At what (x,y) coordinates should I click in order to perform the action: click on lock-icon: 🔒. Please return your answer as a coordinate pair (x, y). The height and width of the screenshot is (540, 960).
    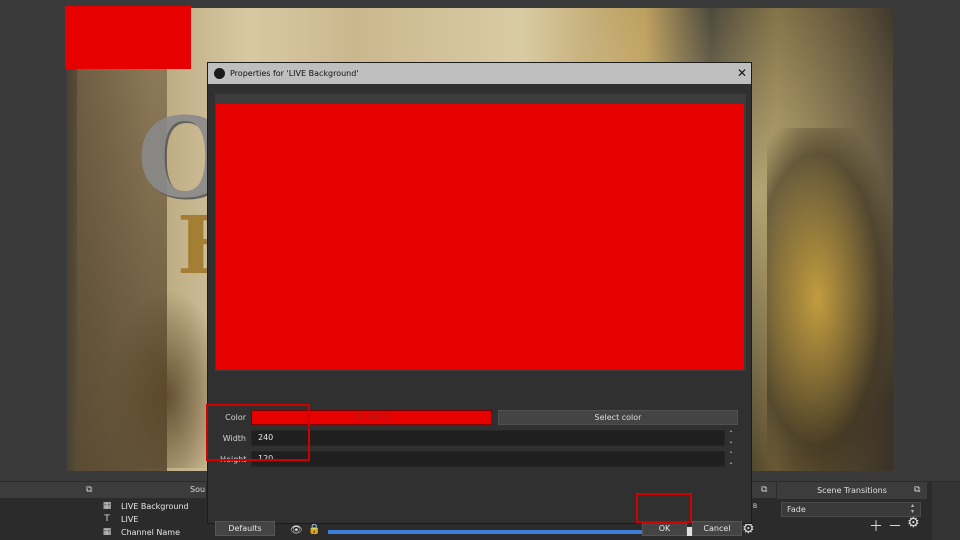
    Looking at the image, I should click on (314, 529).